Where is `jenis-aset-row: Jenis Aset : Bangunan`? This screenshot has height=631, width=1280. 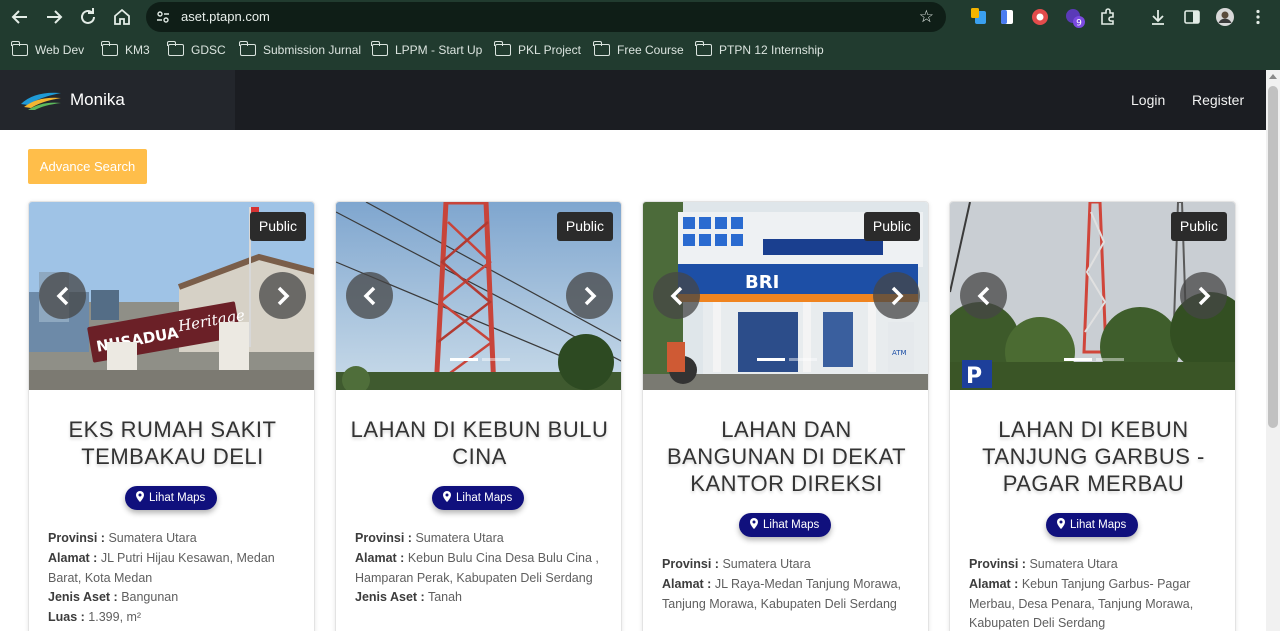
jenis-aset-row: Jenis Aset : Bangunan is located at coordinates (113, 597).